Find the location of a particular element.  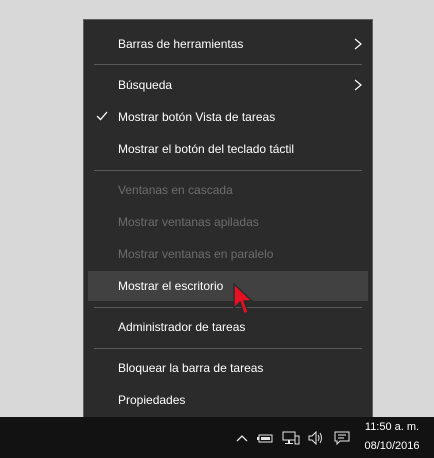

menu-item-task-manager: Administrador de tareas is located at coordinates (228, 327).